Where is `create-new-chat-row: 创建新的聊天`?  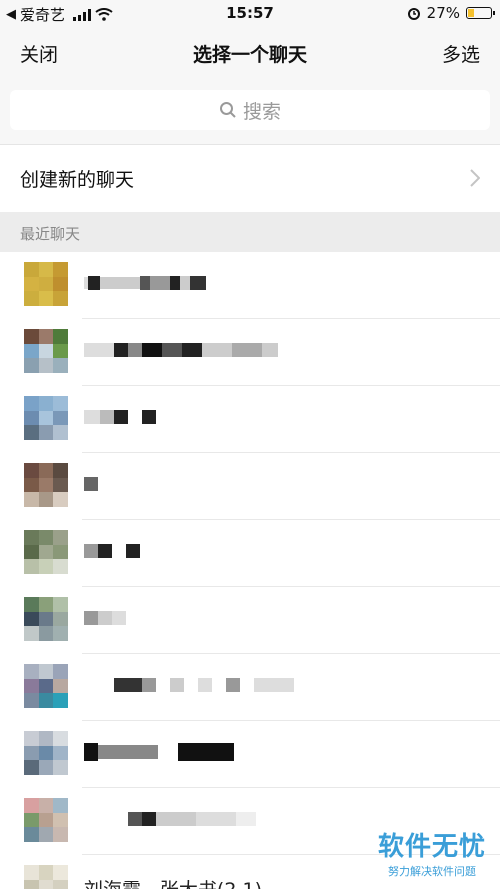 create-new-chat-row: 创建新的聊天 is located at coordinates (250, 178).